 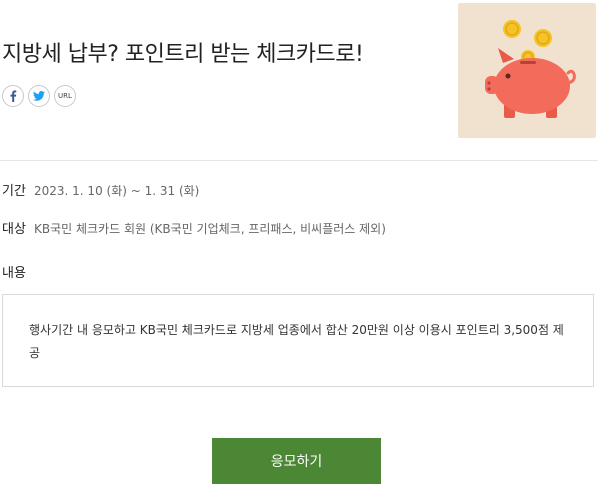 I want to click on piggy-bank-with-coins-icon, so click(x=530, y=69).